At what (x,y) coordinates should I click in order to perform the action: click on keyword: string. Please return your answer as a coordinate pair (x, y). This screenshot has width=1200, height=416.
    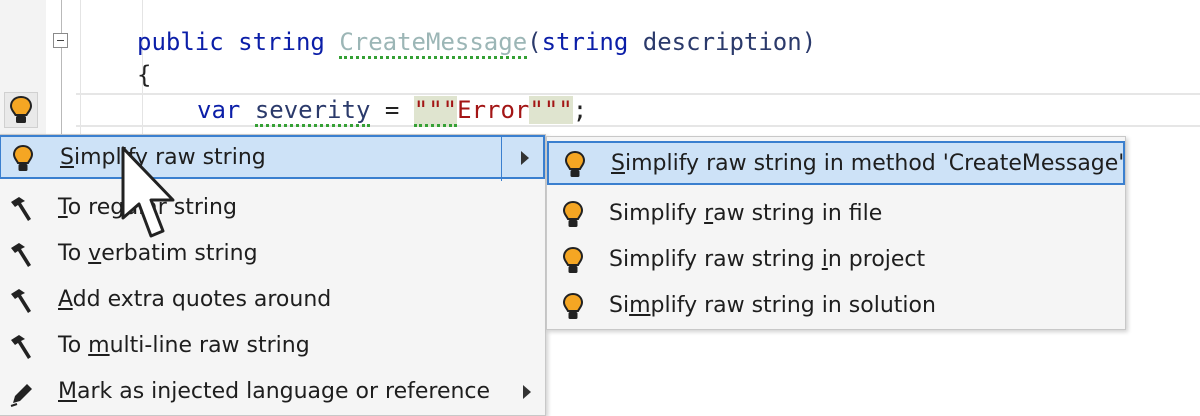
    Looking at the image, I should click on (281, 42).